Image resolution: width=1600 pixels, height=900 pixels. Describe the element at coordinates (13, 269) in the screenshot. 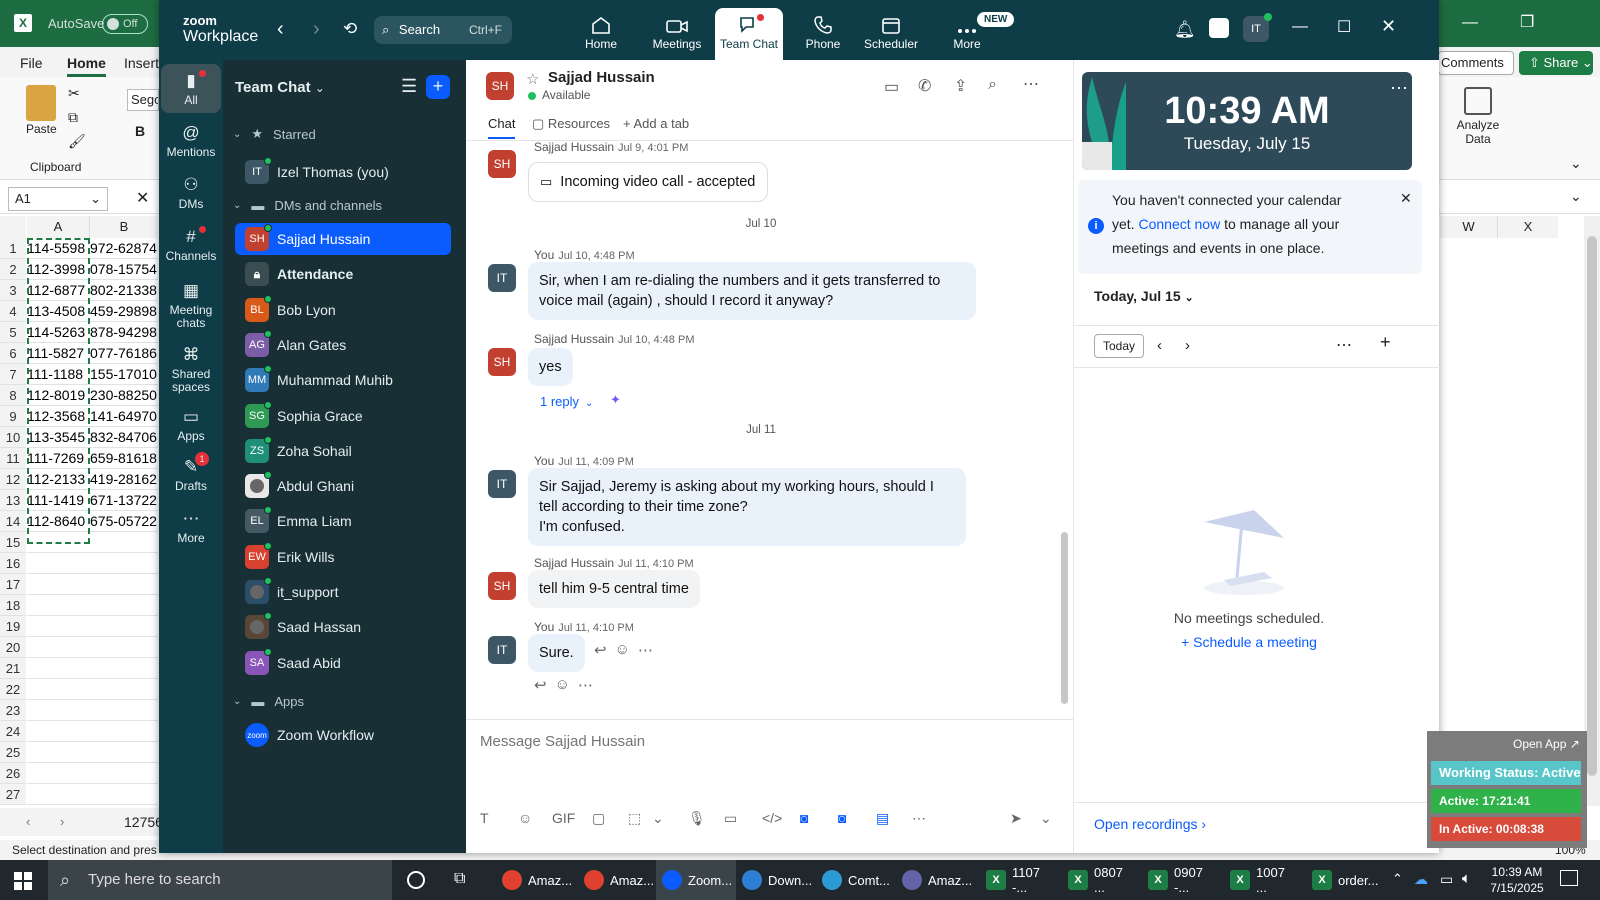

I see `row-header: 2` at that location.